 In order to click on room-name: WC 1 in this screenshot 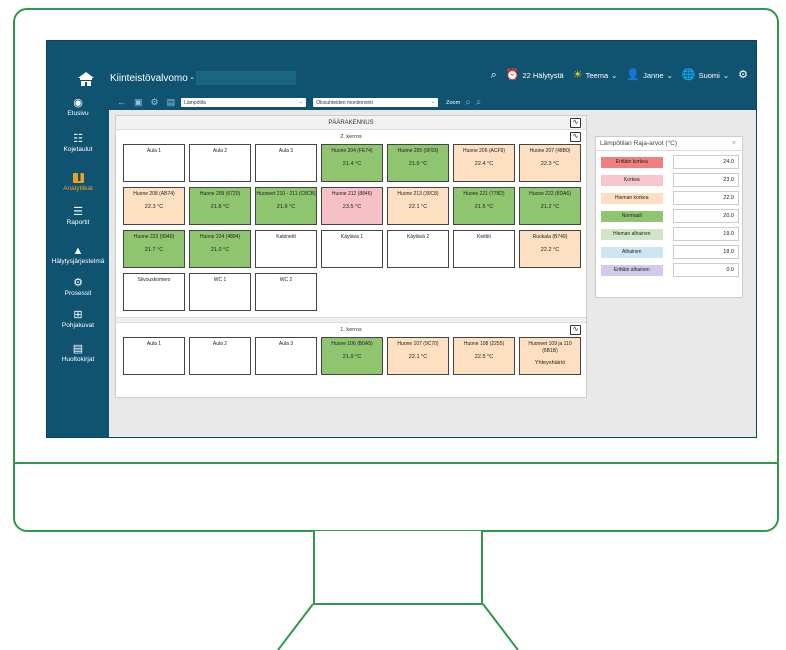, I will do `click(220, 280)`.